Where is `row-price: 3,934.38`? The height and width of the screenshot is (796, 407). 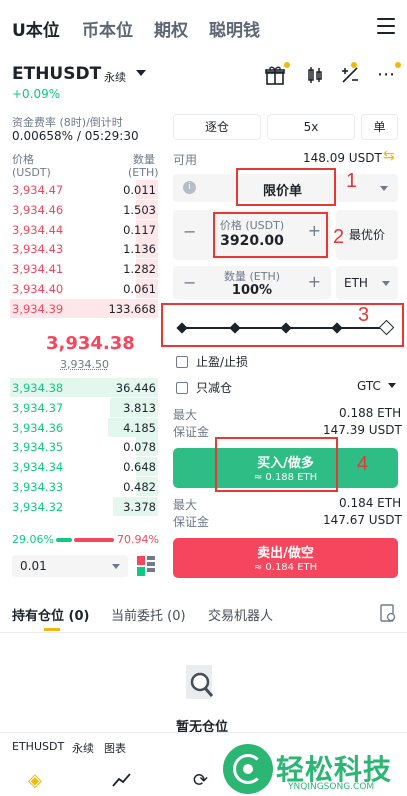
row-price: 3,934.38 is located at coordinates (38, 388).